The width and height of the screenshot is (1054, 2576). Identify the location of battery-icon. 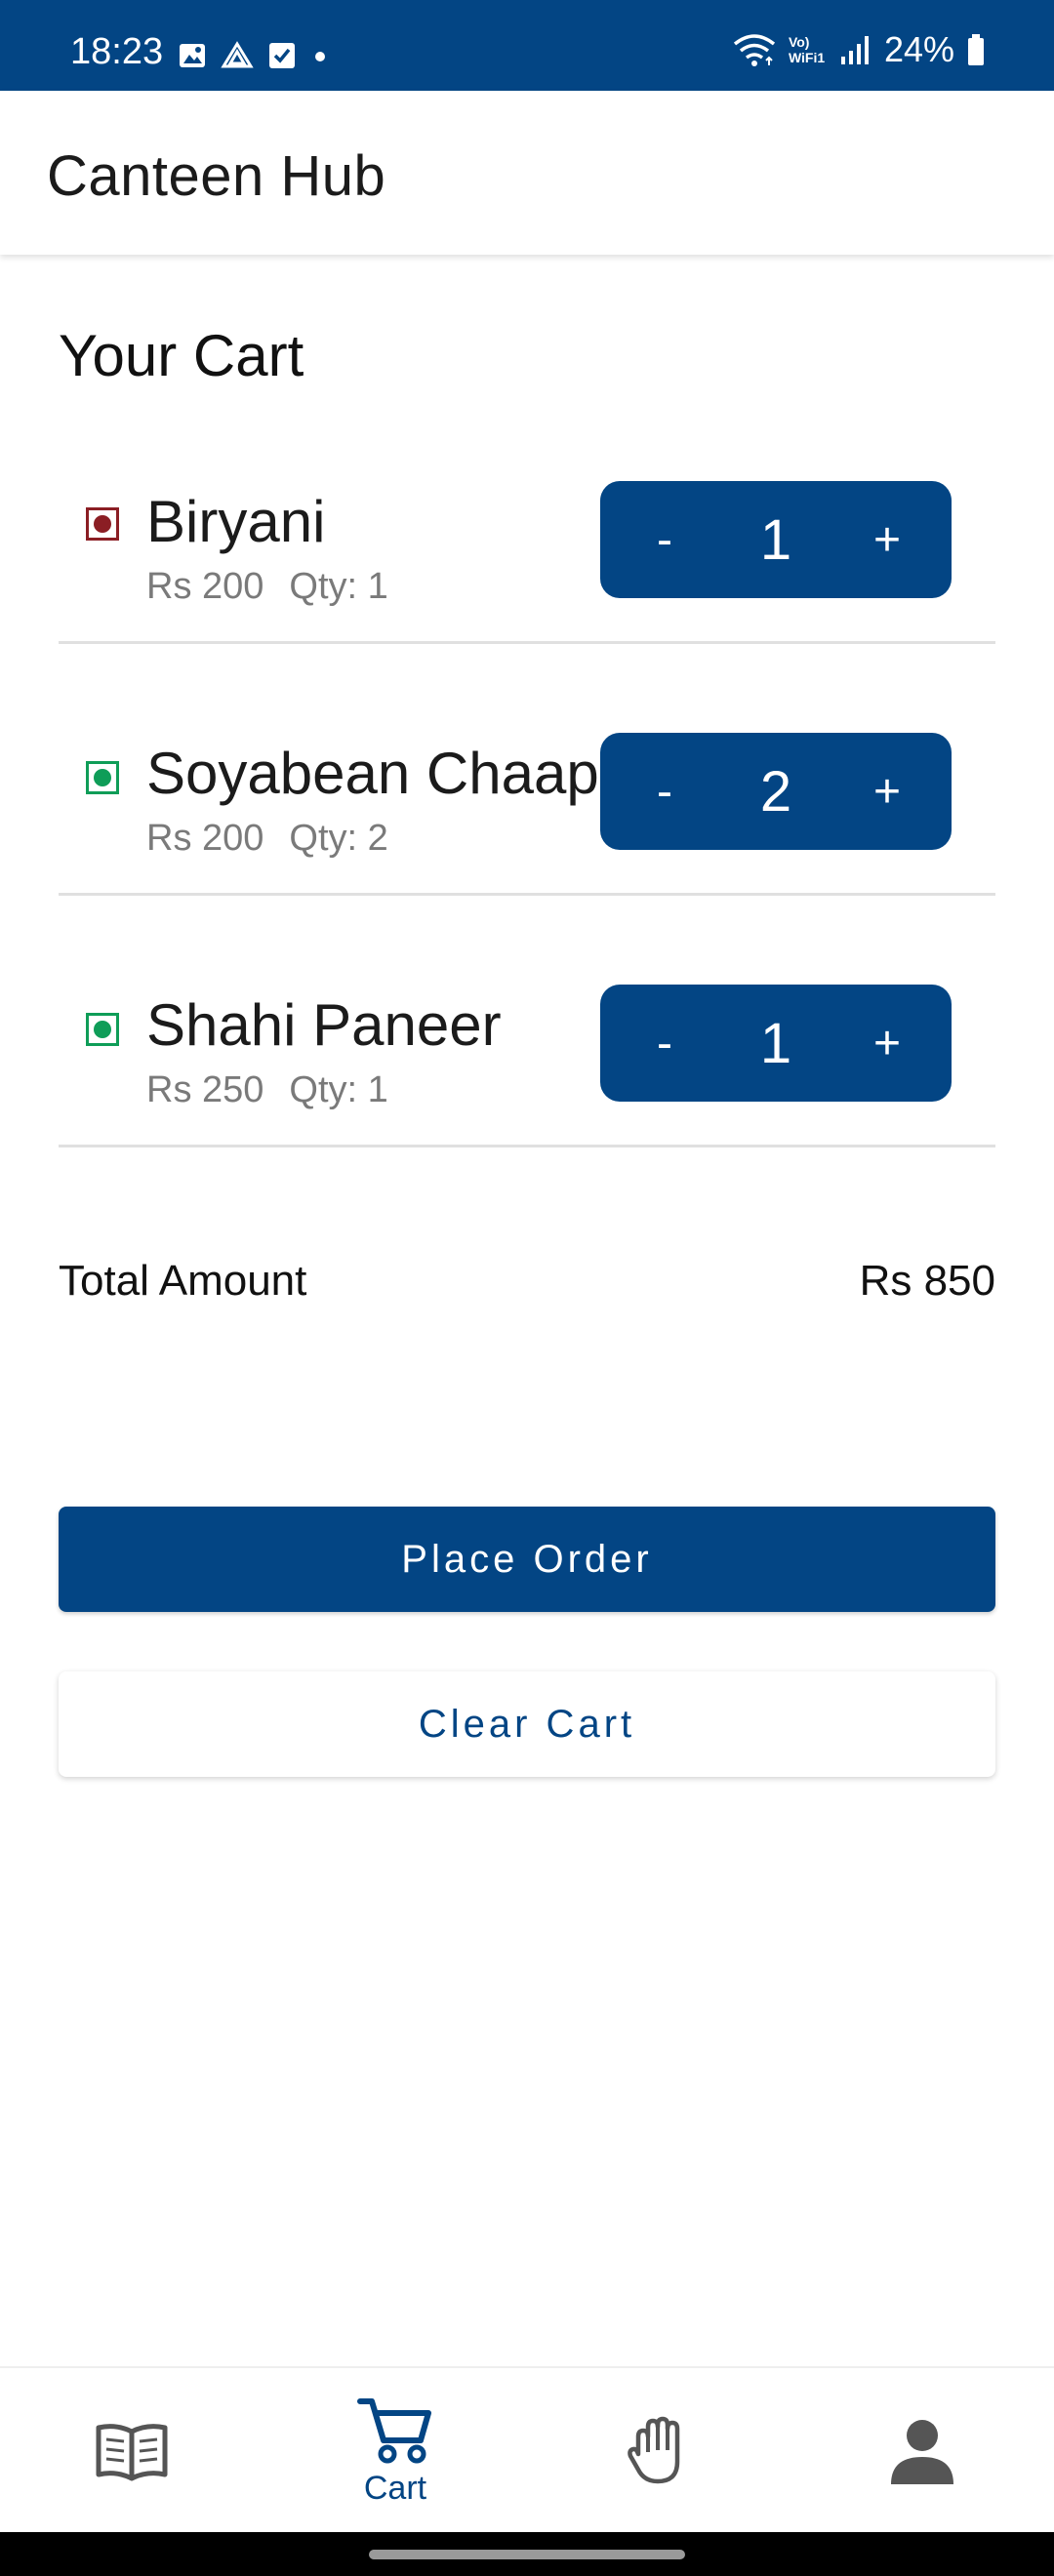
(976, 49).